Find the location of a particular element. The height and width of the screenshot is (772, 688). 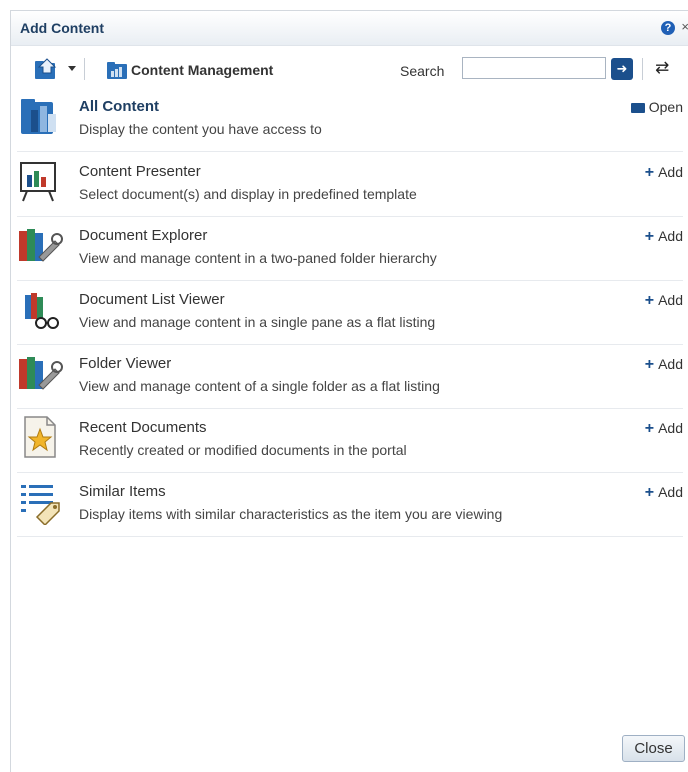

presenter-icon is located at coordinates (38, 182).